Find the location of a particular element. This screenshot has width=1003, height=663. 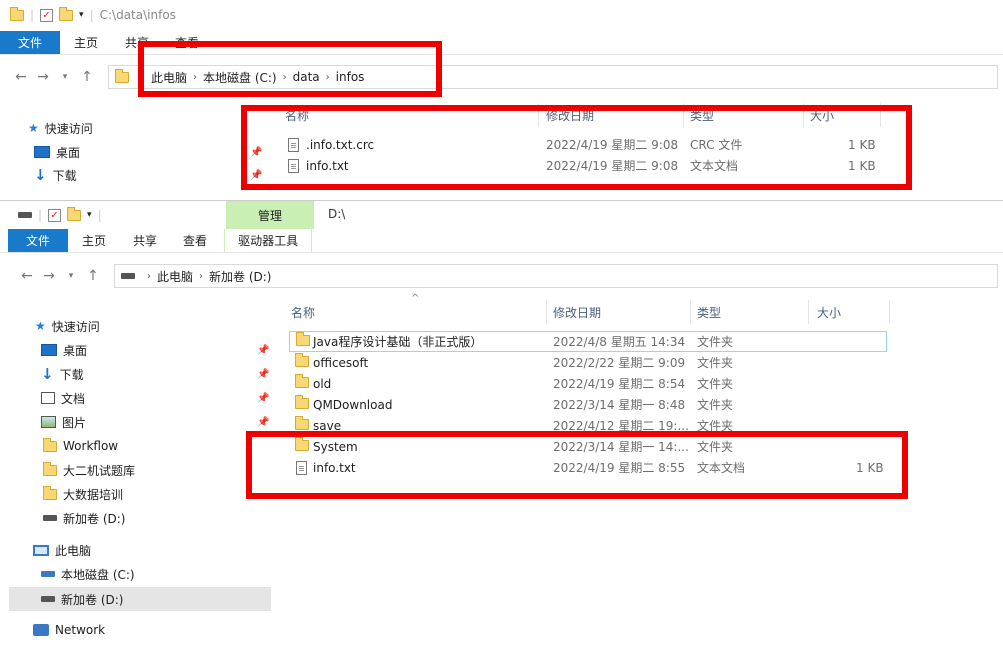

top-title-bar: | ✓ ▾ | C:\data\infos is located at coordinates (501, 15).